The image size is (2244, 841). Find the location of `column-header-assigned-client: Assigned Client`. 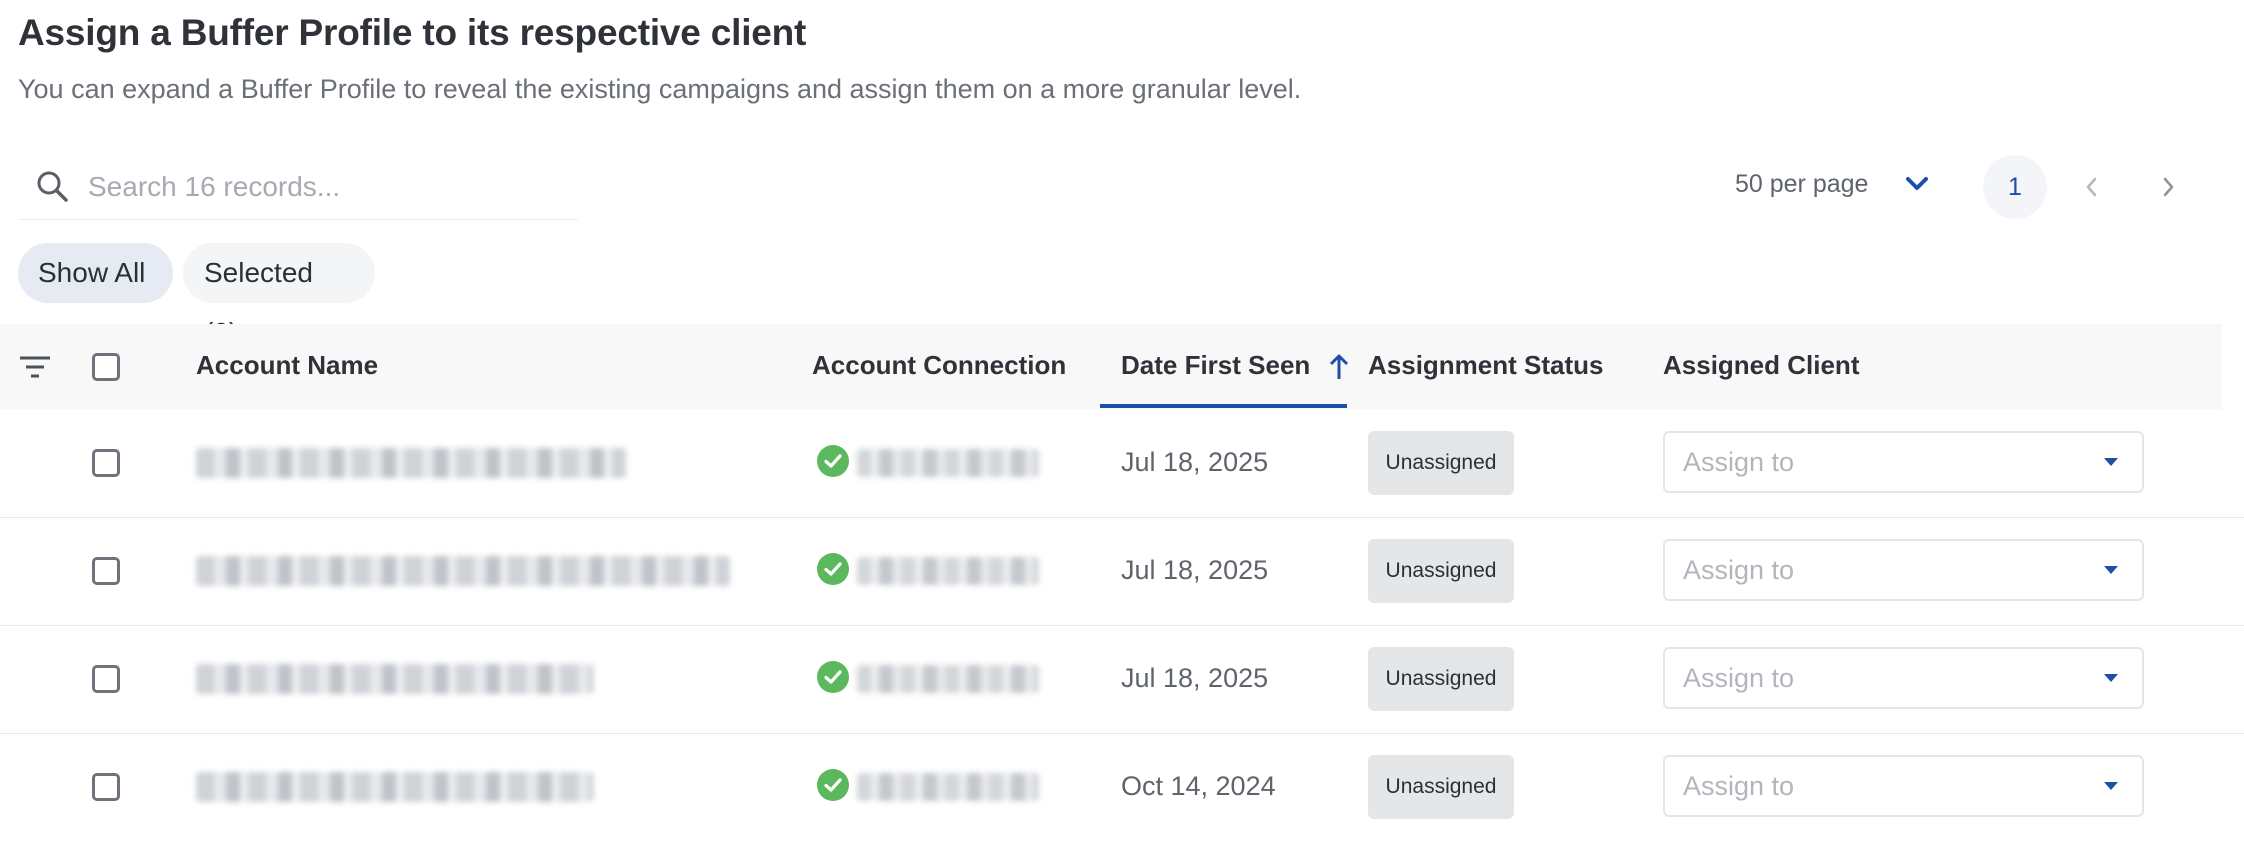

column-header-assigned-client: Assigned Client is located at coordinates (1761, 365).